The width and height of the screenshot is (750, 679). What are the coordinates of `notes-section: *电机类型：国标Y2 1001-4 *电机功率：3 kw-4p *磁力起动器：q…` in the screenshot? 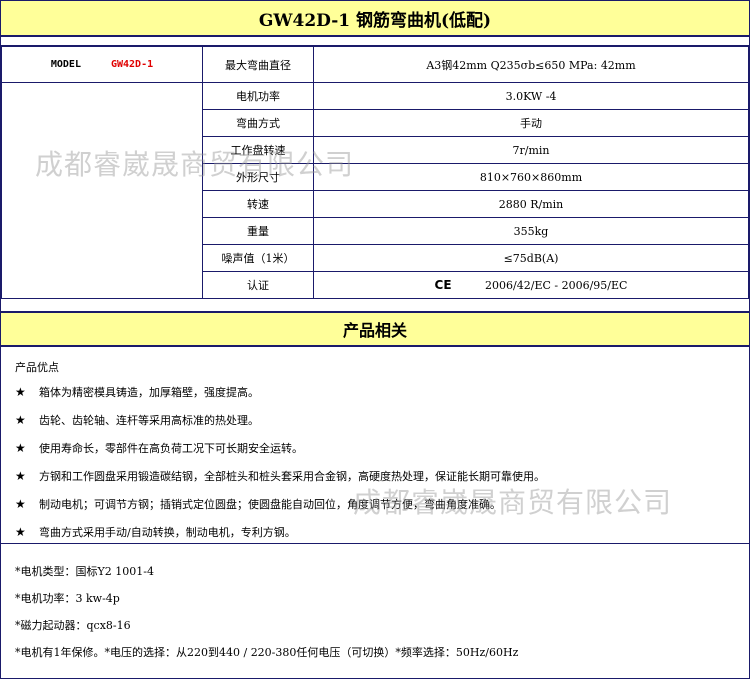 It's located at (266, 612).